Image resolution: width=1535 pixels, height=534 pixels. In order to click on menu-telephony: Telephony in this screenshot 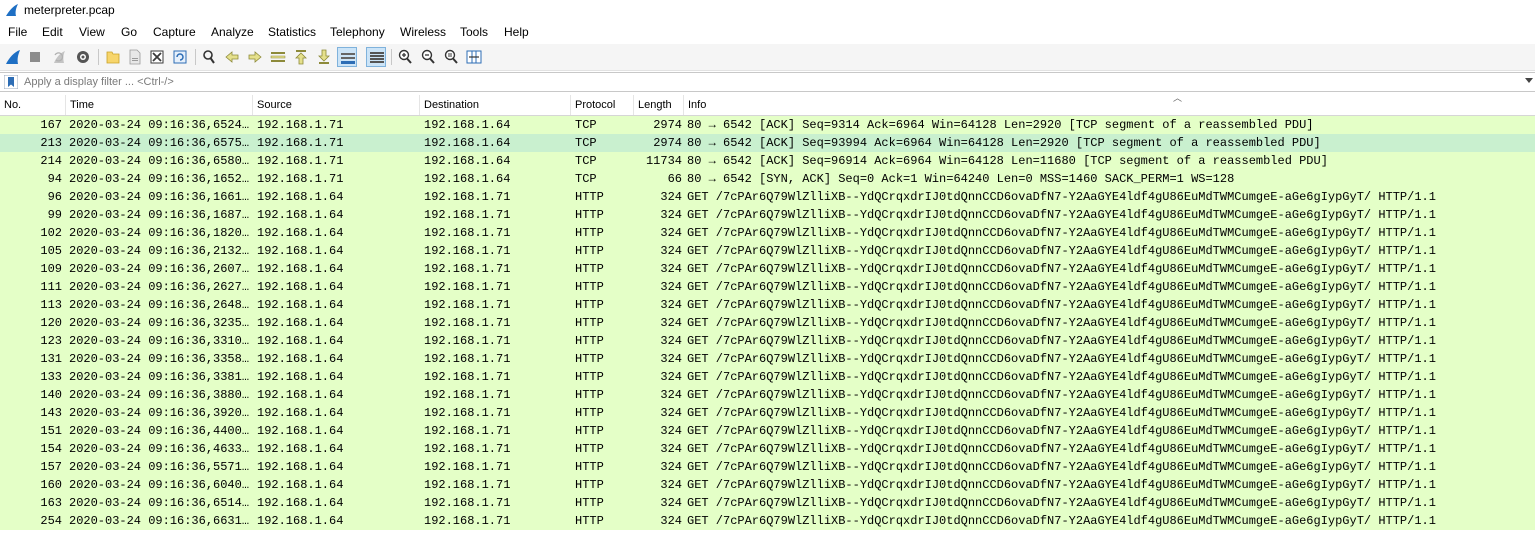, I will do `click(357, 32)`.